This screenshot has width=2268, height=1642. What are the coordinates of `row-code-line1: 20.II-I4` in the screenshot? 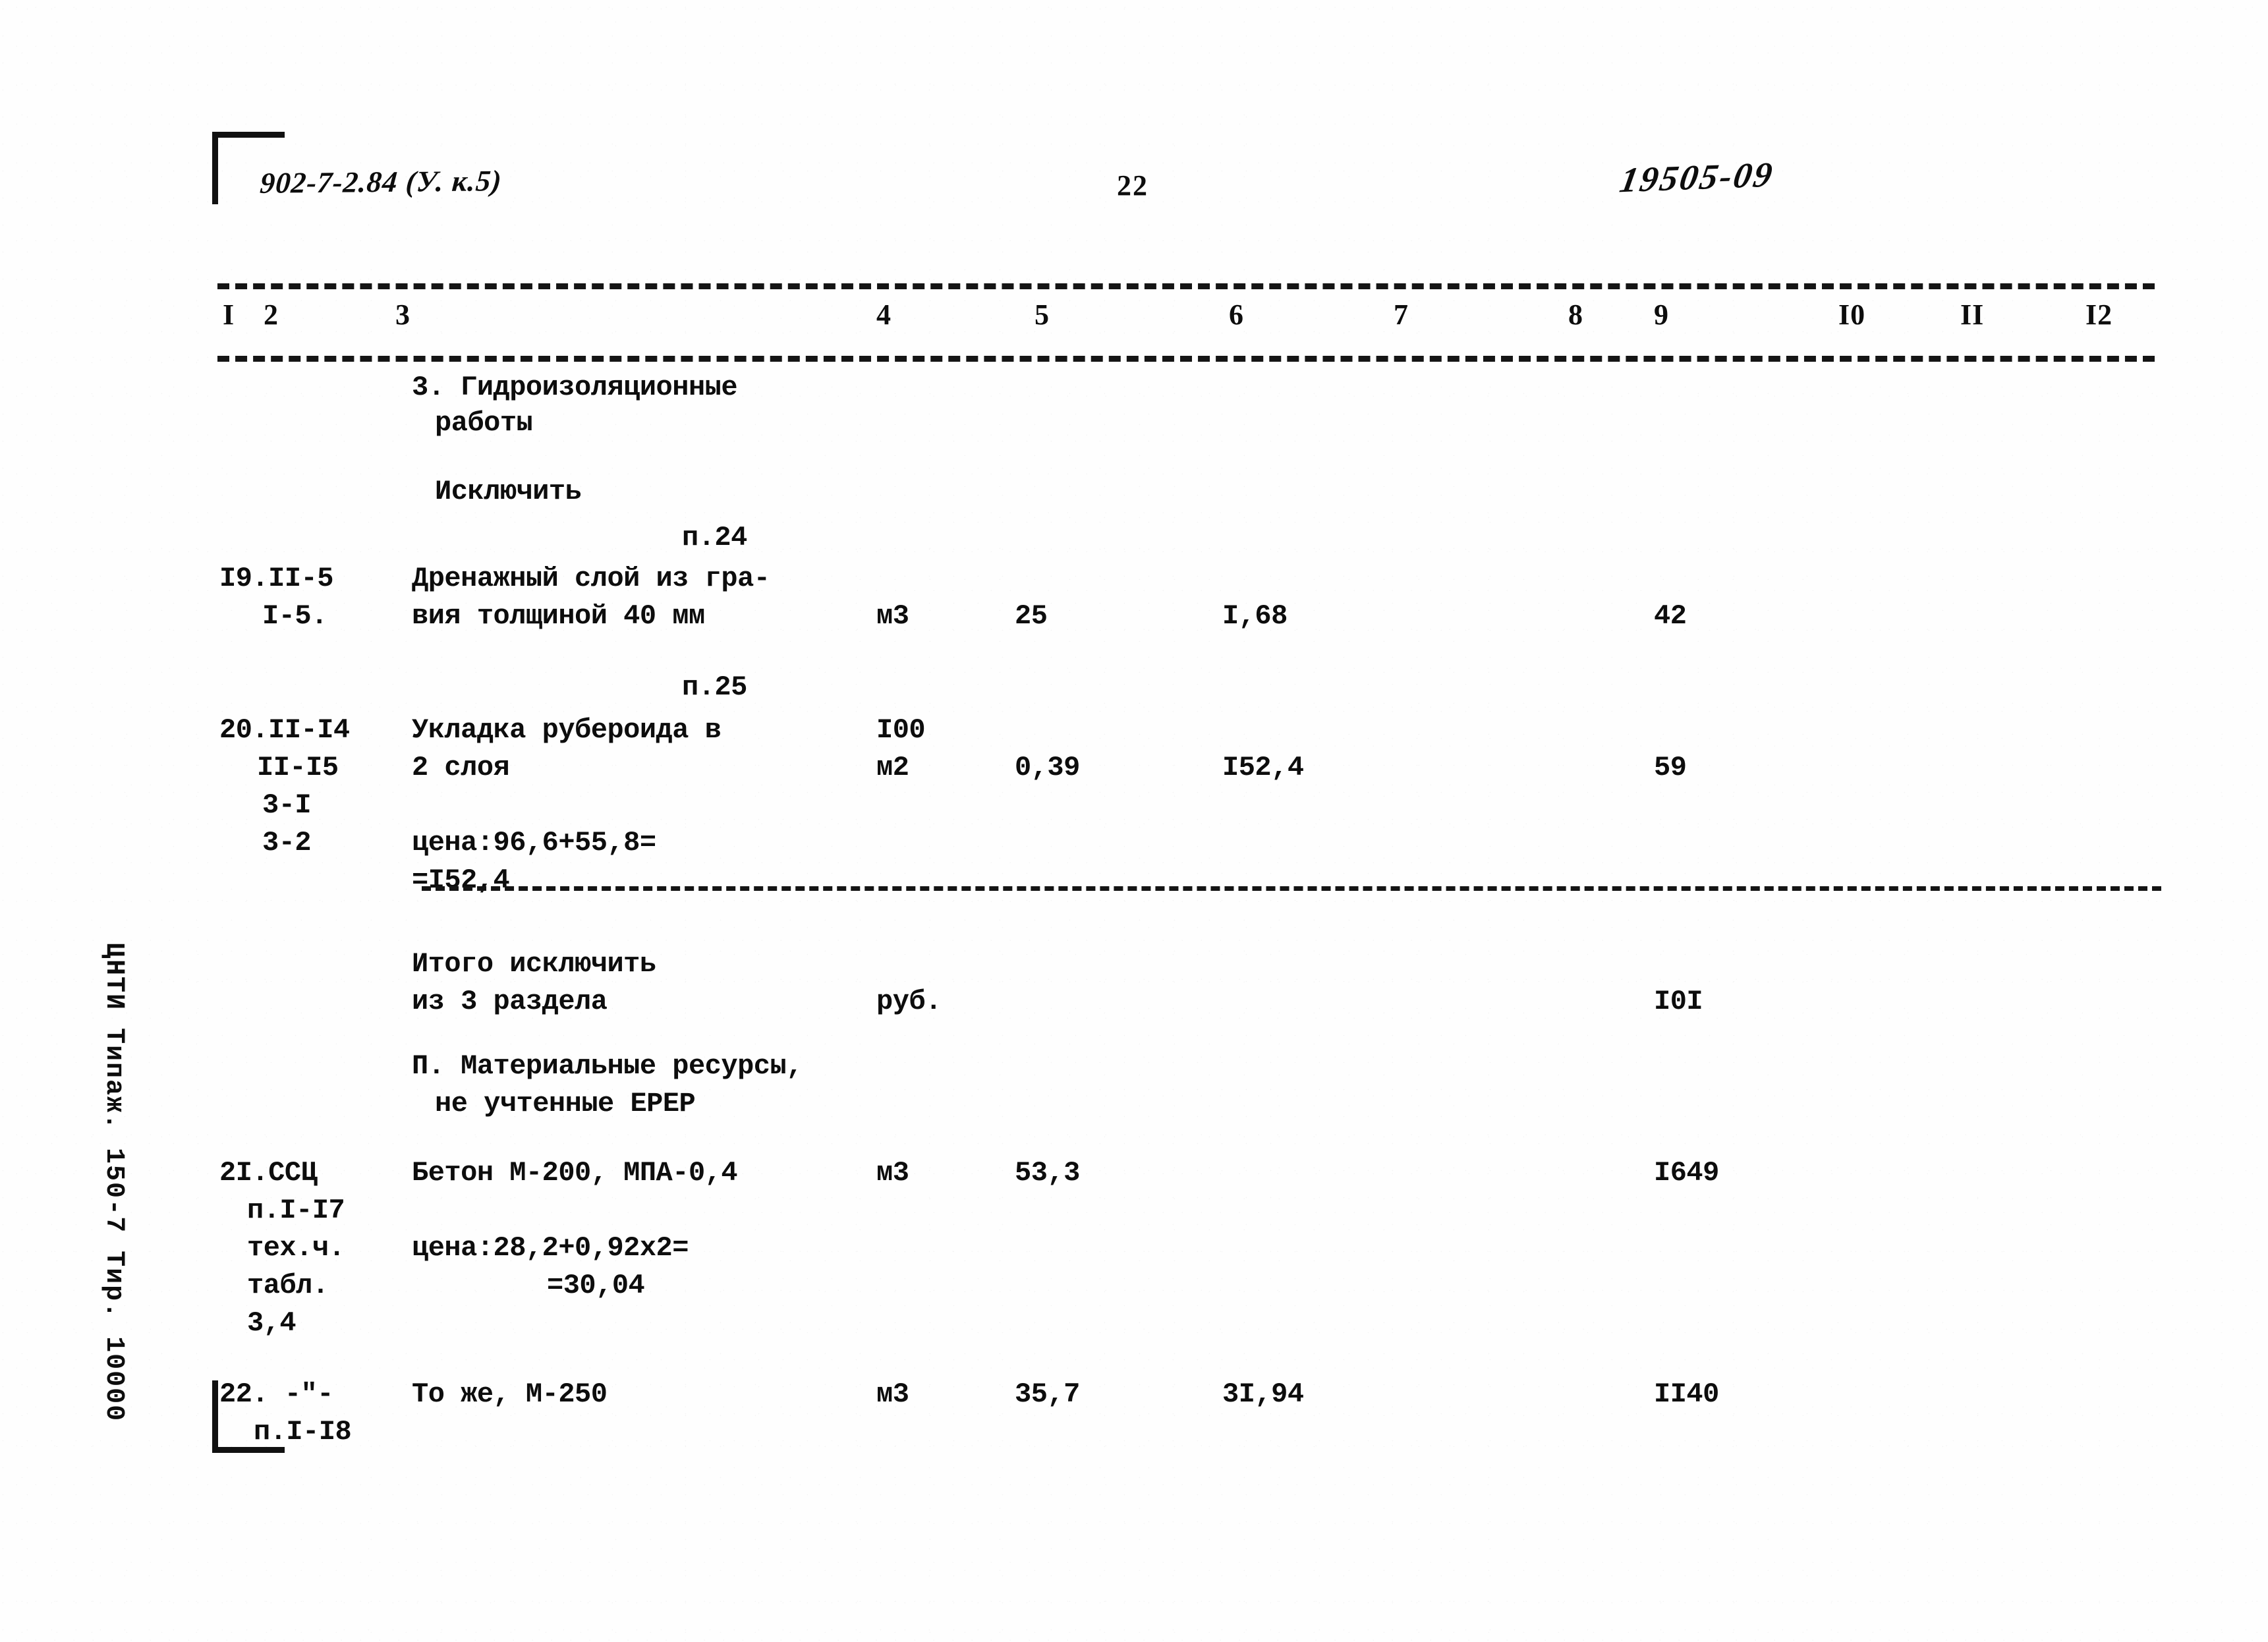 It's located at (285, 730).